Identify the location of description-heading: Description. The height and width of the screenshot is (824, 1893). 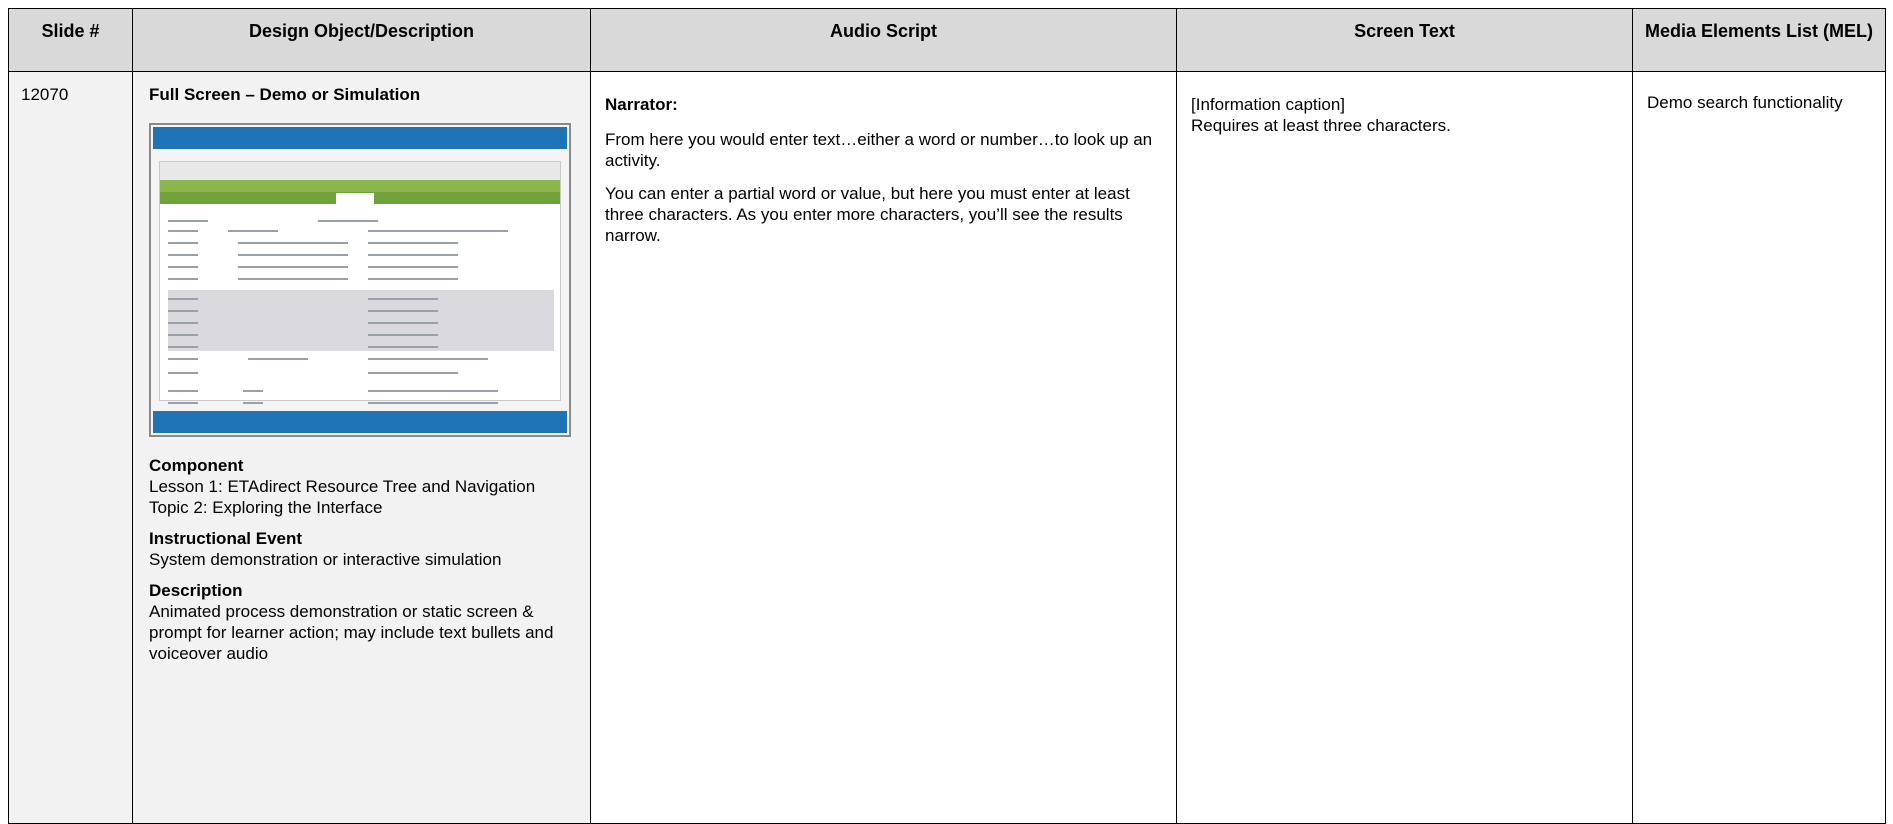
(196, 590).